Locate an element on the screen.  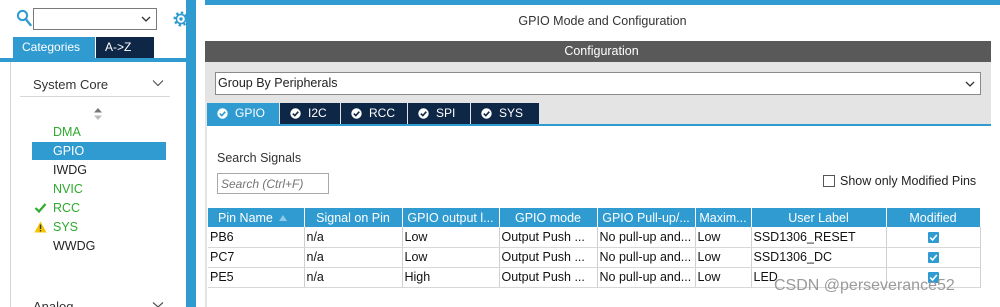
cell-pin: PE5 is located at coordinates (256, 277).